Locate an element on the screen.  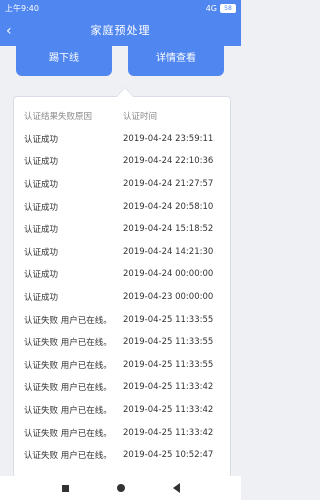
home-icon is located at coordinates (120, 488).